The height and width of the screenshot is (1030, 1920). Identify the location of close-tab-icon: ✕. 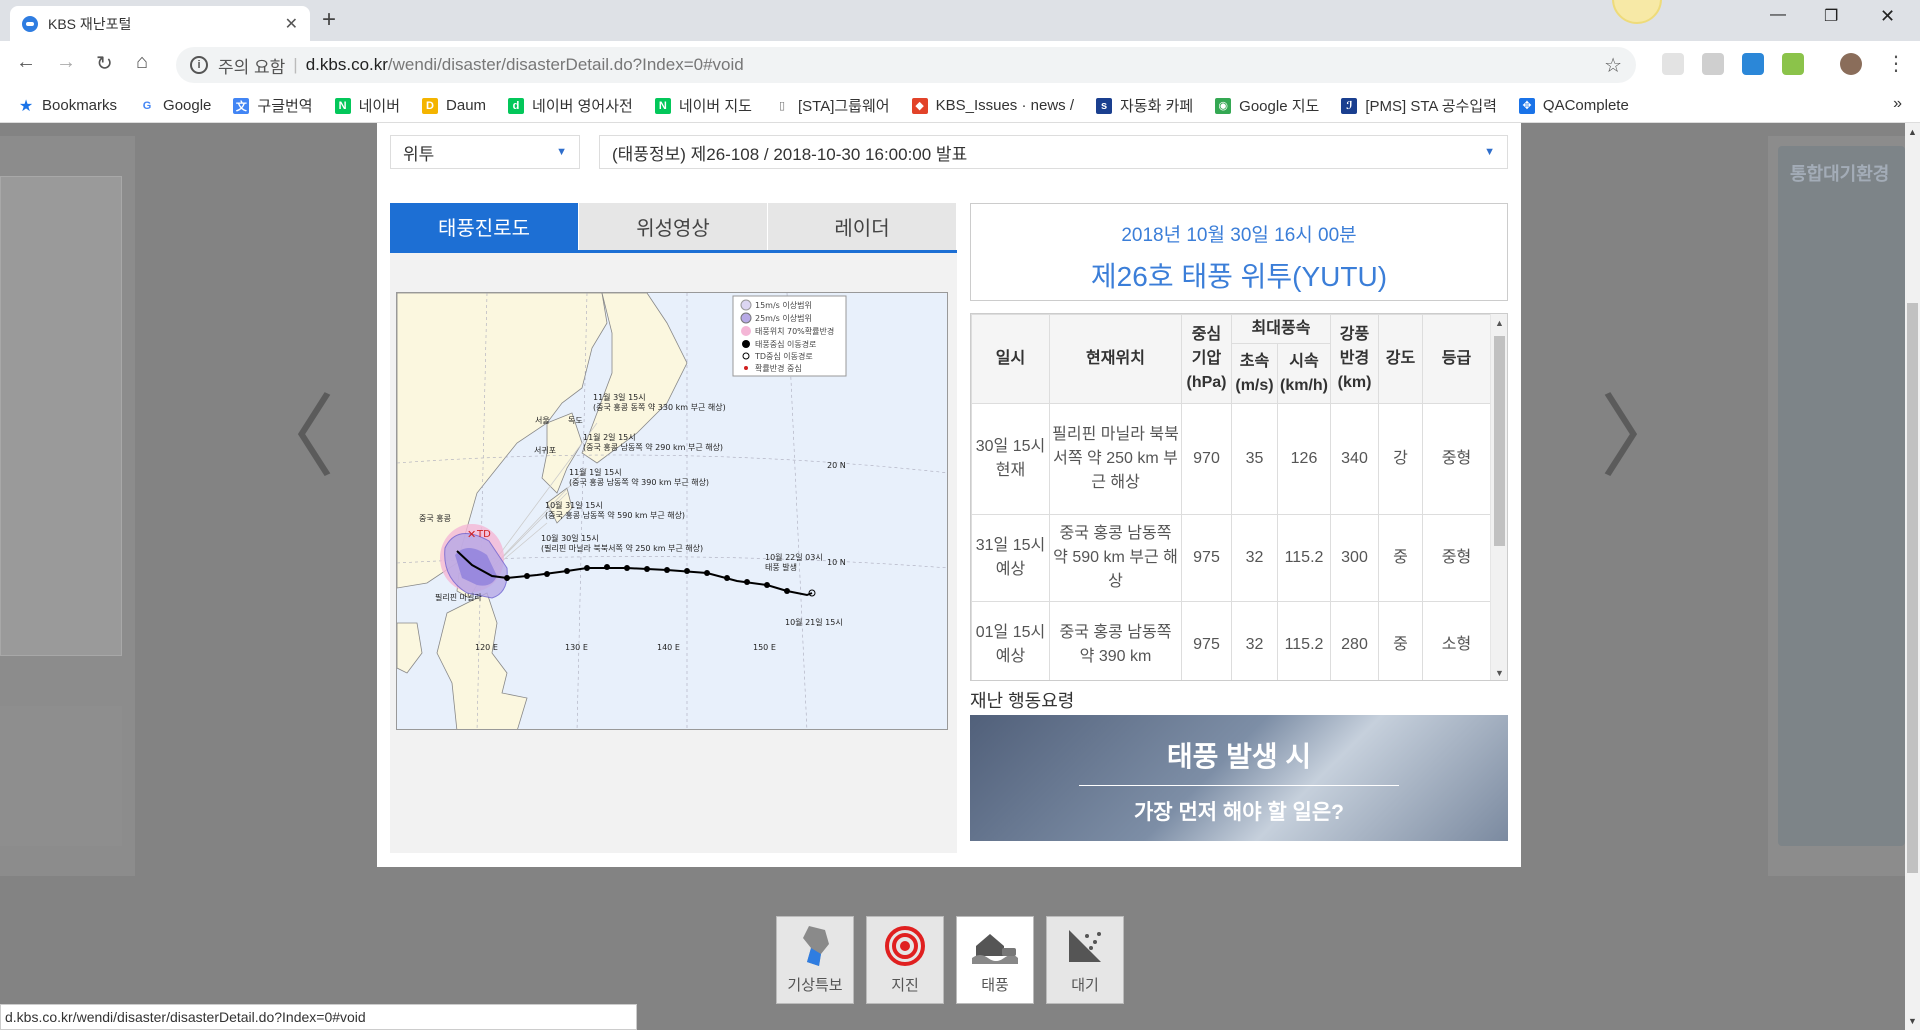
(291, 24).